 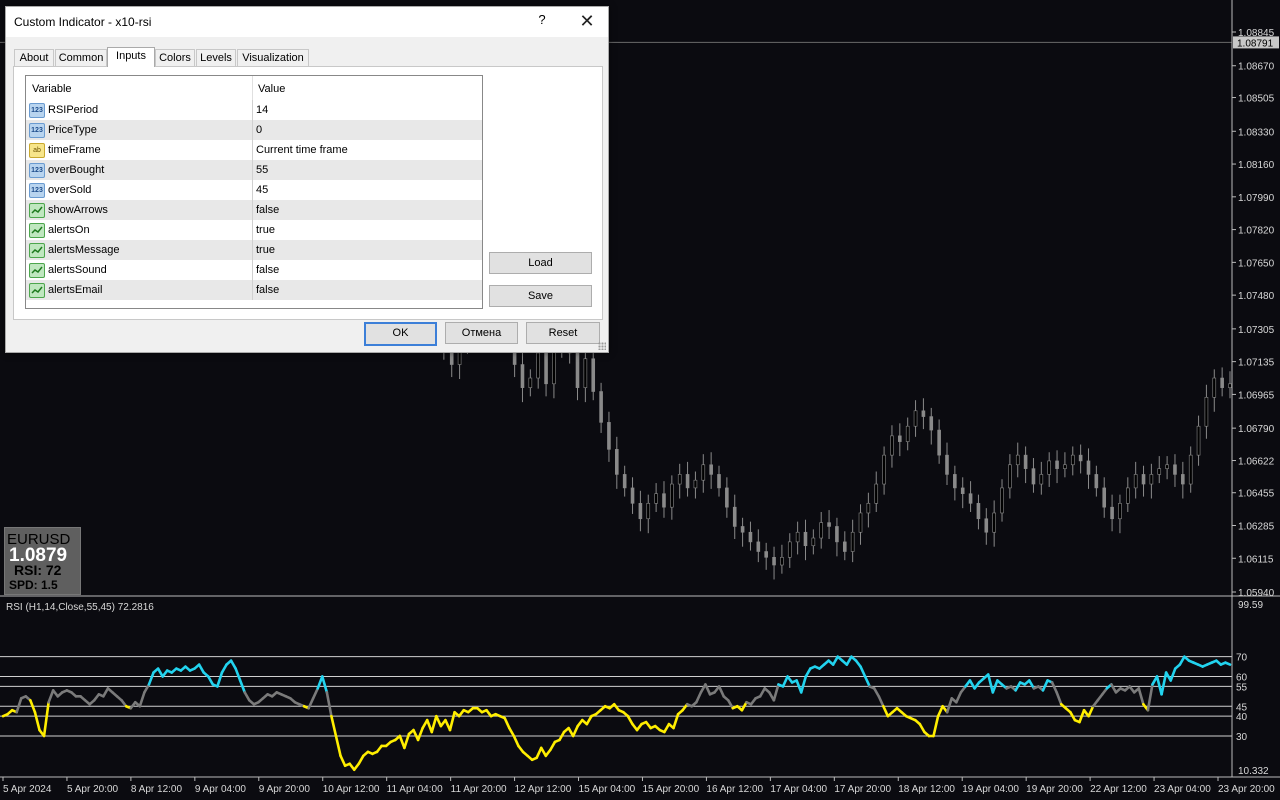 I want to click on time-tick-label: 11 Apr 04:00, so click(x=415, y=789).